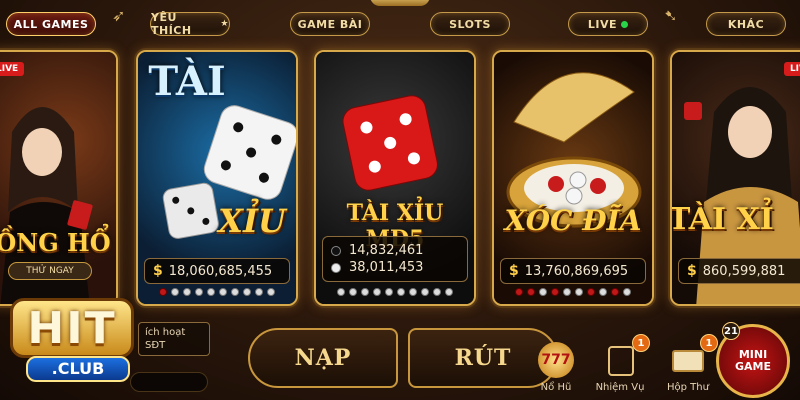  I want to click on missions-label: Nhiệm Vụ, so click(620, 387).